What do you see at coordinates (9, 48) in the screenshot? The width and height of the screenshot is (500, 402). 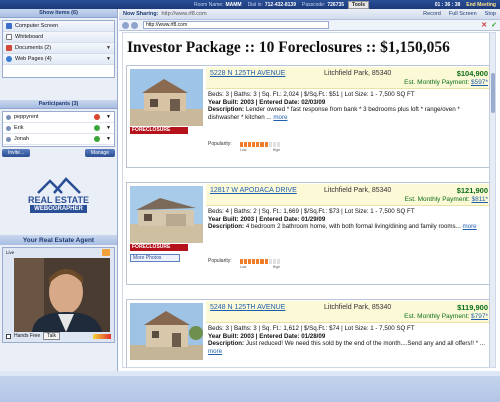 I see `document-icon` at bounding box center [9, 48].